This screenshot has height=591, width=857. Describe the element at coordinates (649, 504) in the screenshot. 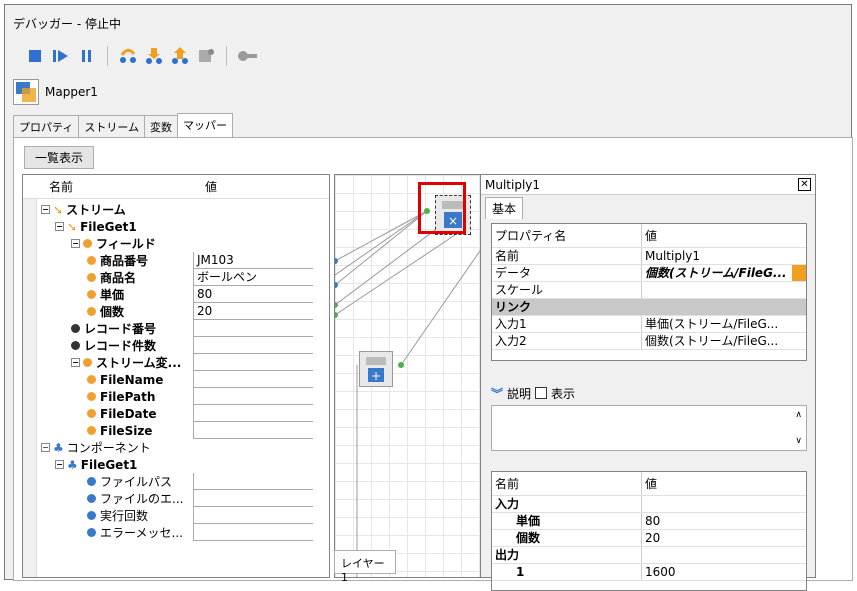

I see `variable-row-input: 入力` at that location.